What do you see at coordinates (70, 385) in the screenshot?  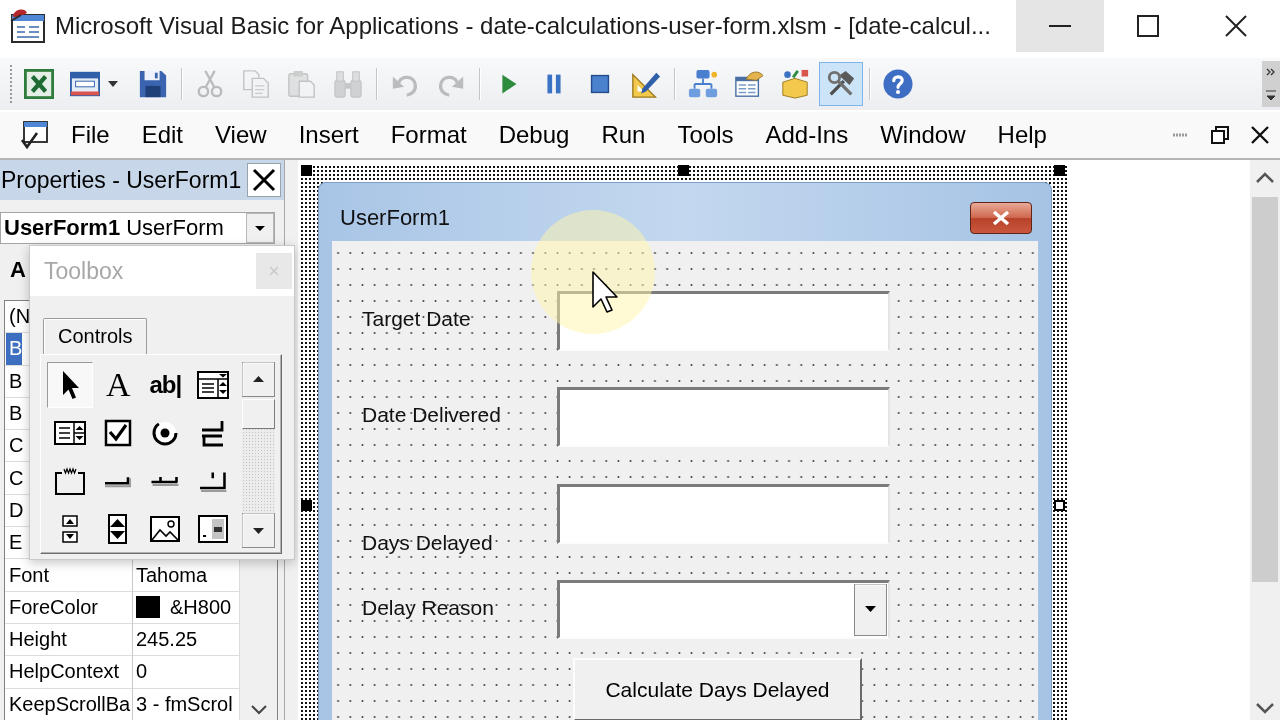 I see `pointer-tool` at bounding box center [70, 385].